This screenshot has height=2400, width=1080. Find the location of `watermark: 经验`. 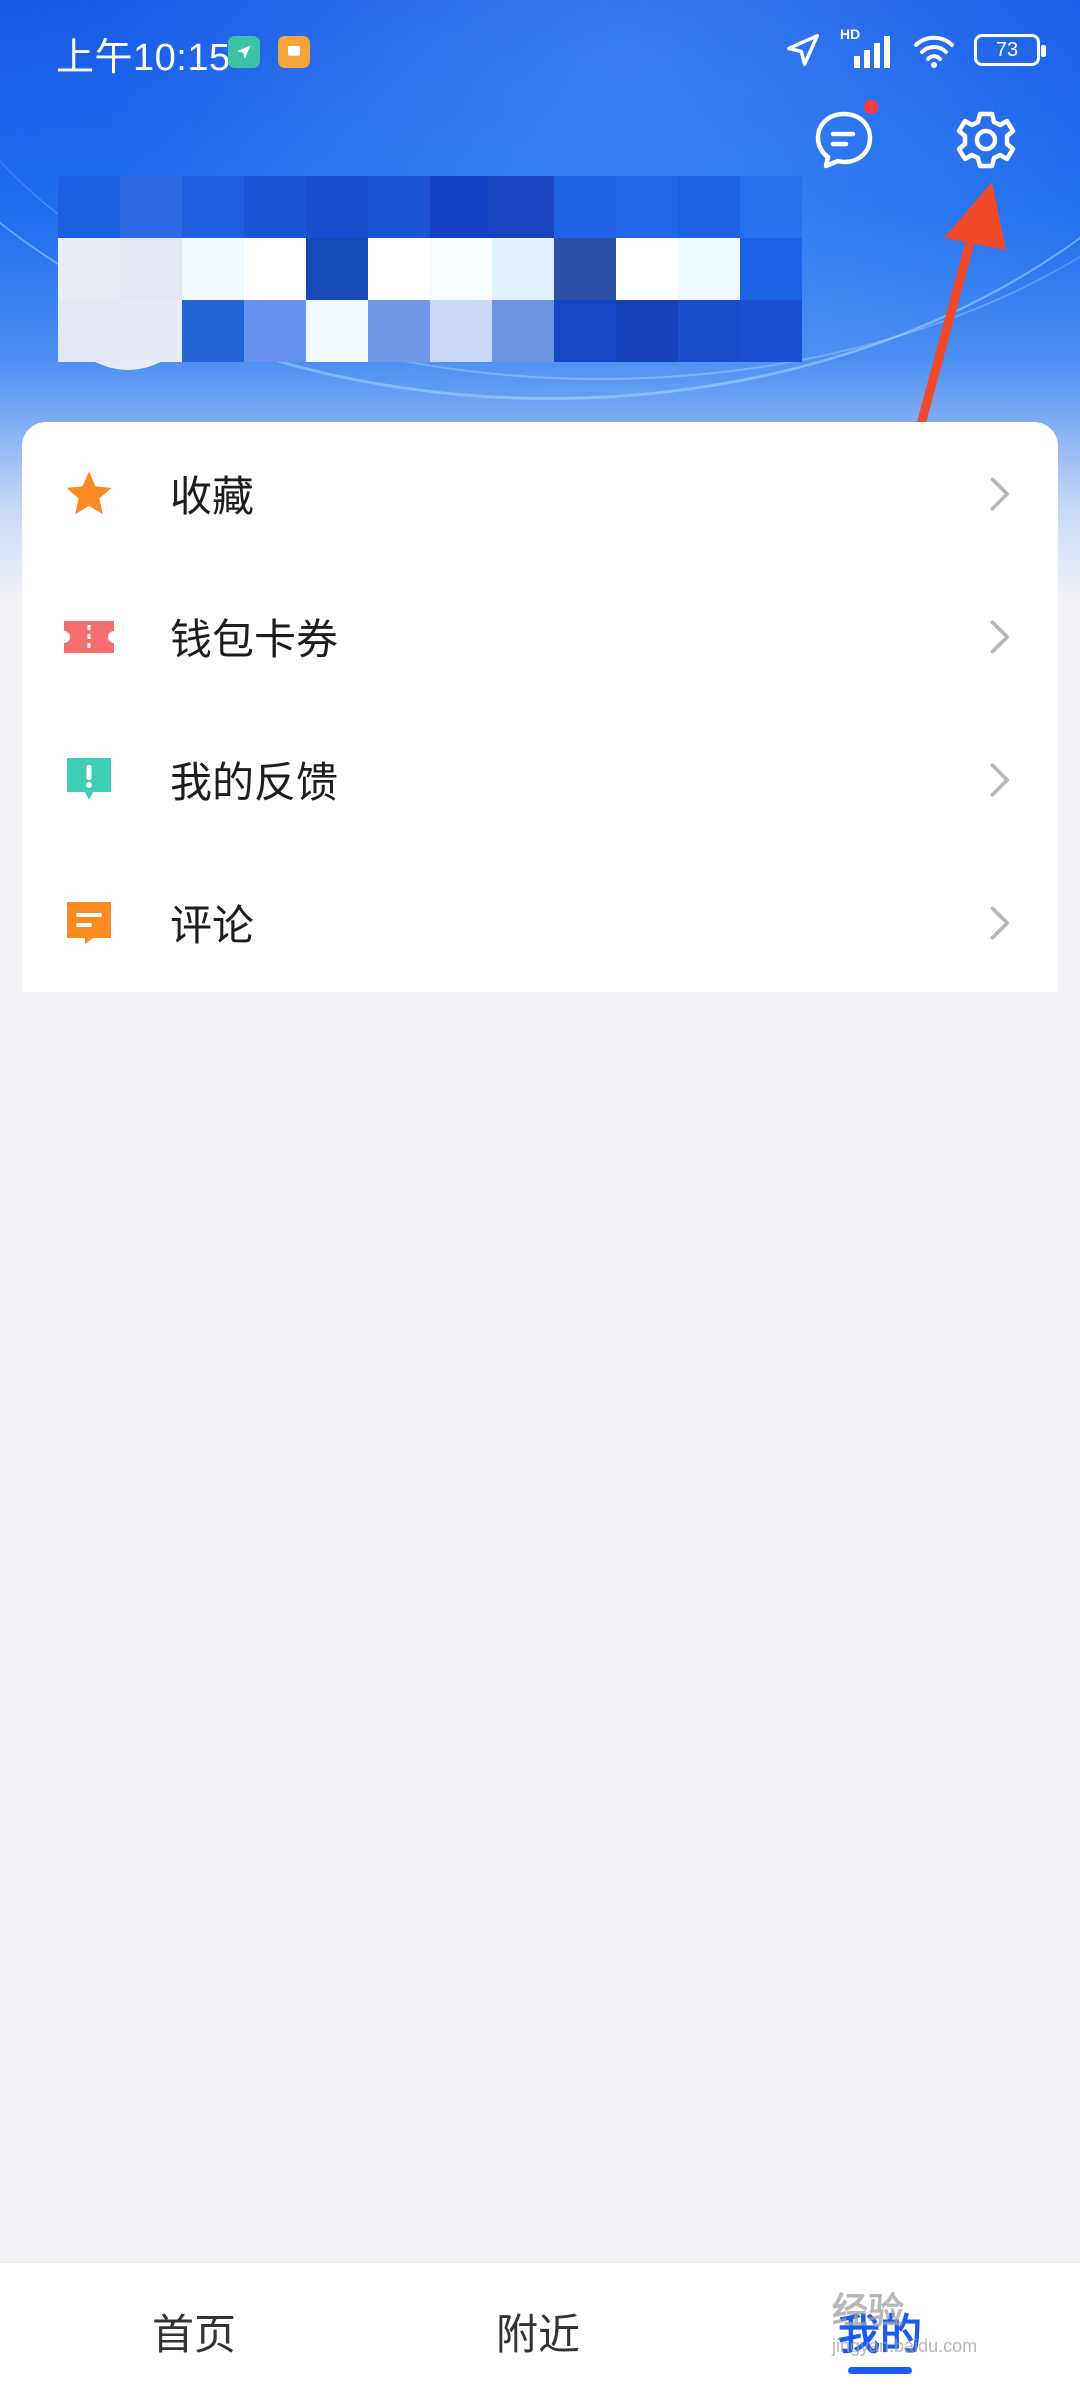

watermark: 经验 is located at coordinates (868, 2310).